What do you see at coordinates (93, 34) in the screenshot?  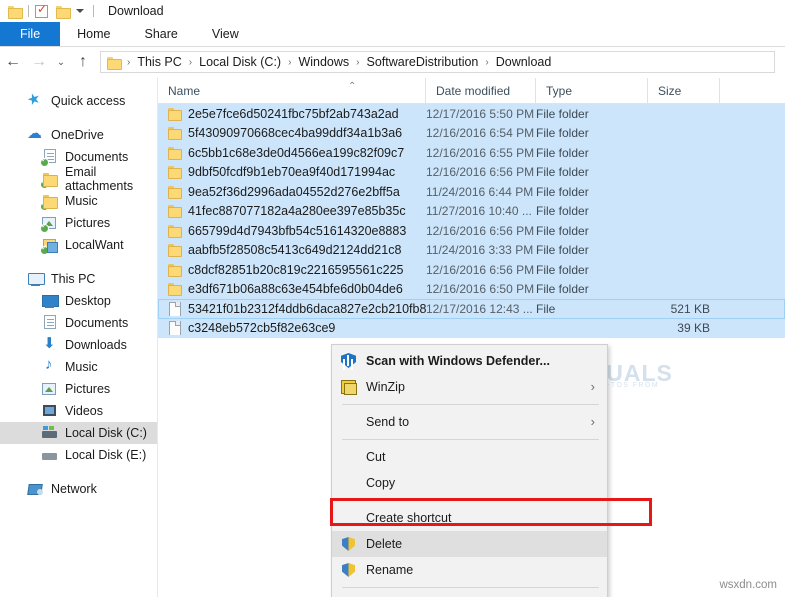 I see `tab-home: Home` at bounding box center [93, 34].